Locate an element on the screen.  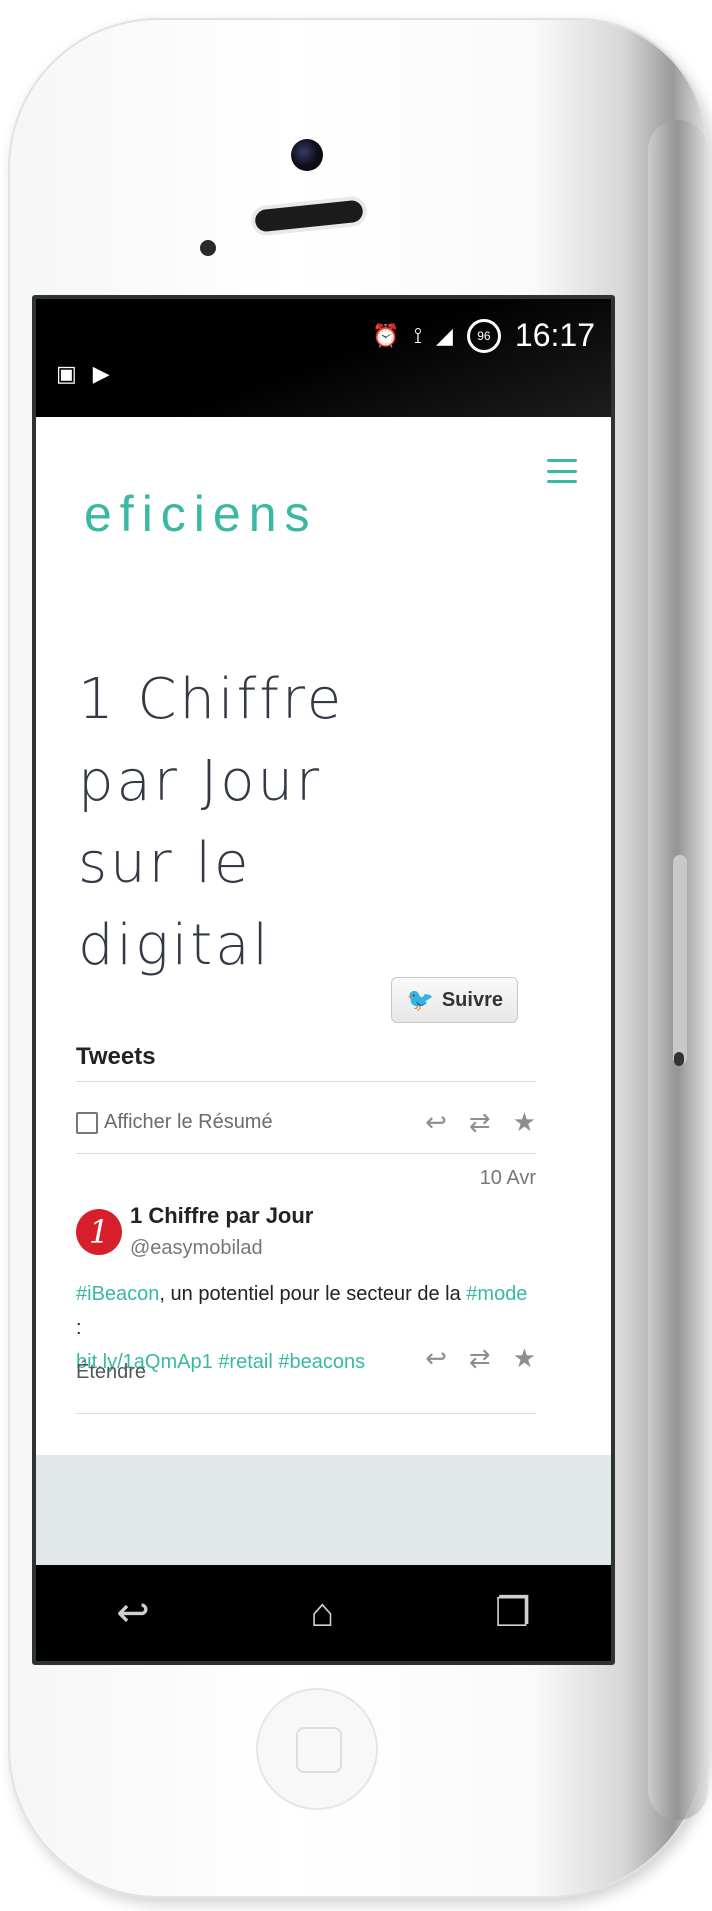
status-right-icons: ⏰ ⟟ ◢ 96 16:17 is located at coordinates (483, 335).